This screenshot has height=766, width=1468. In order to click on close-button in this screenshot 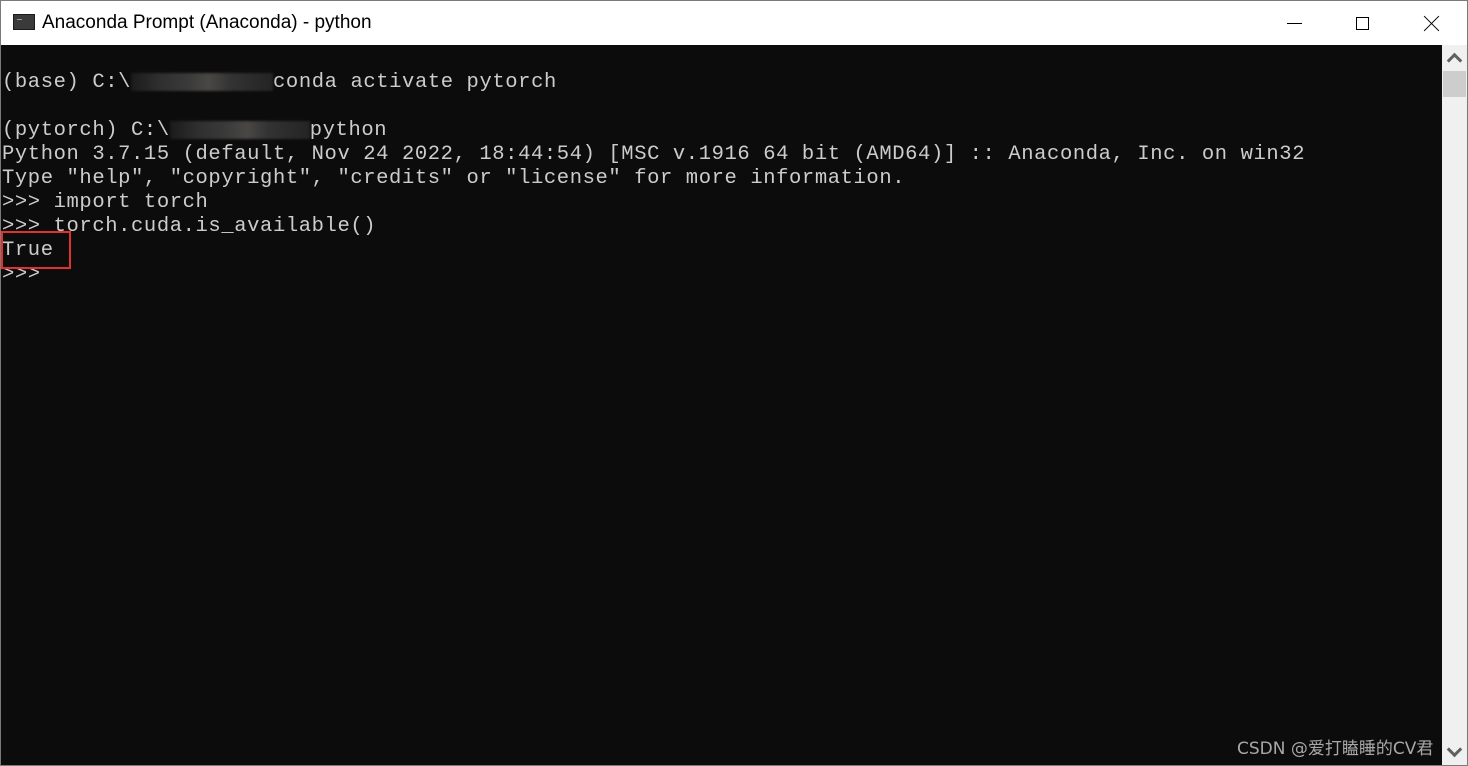, I will do `click(1432, 23)`.